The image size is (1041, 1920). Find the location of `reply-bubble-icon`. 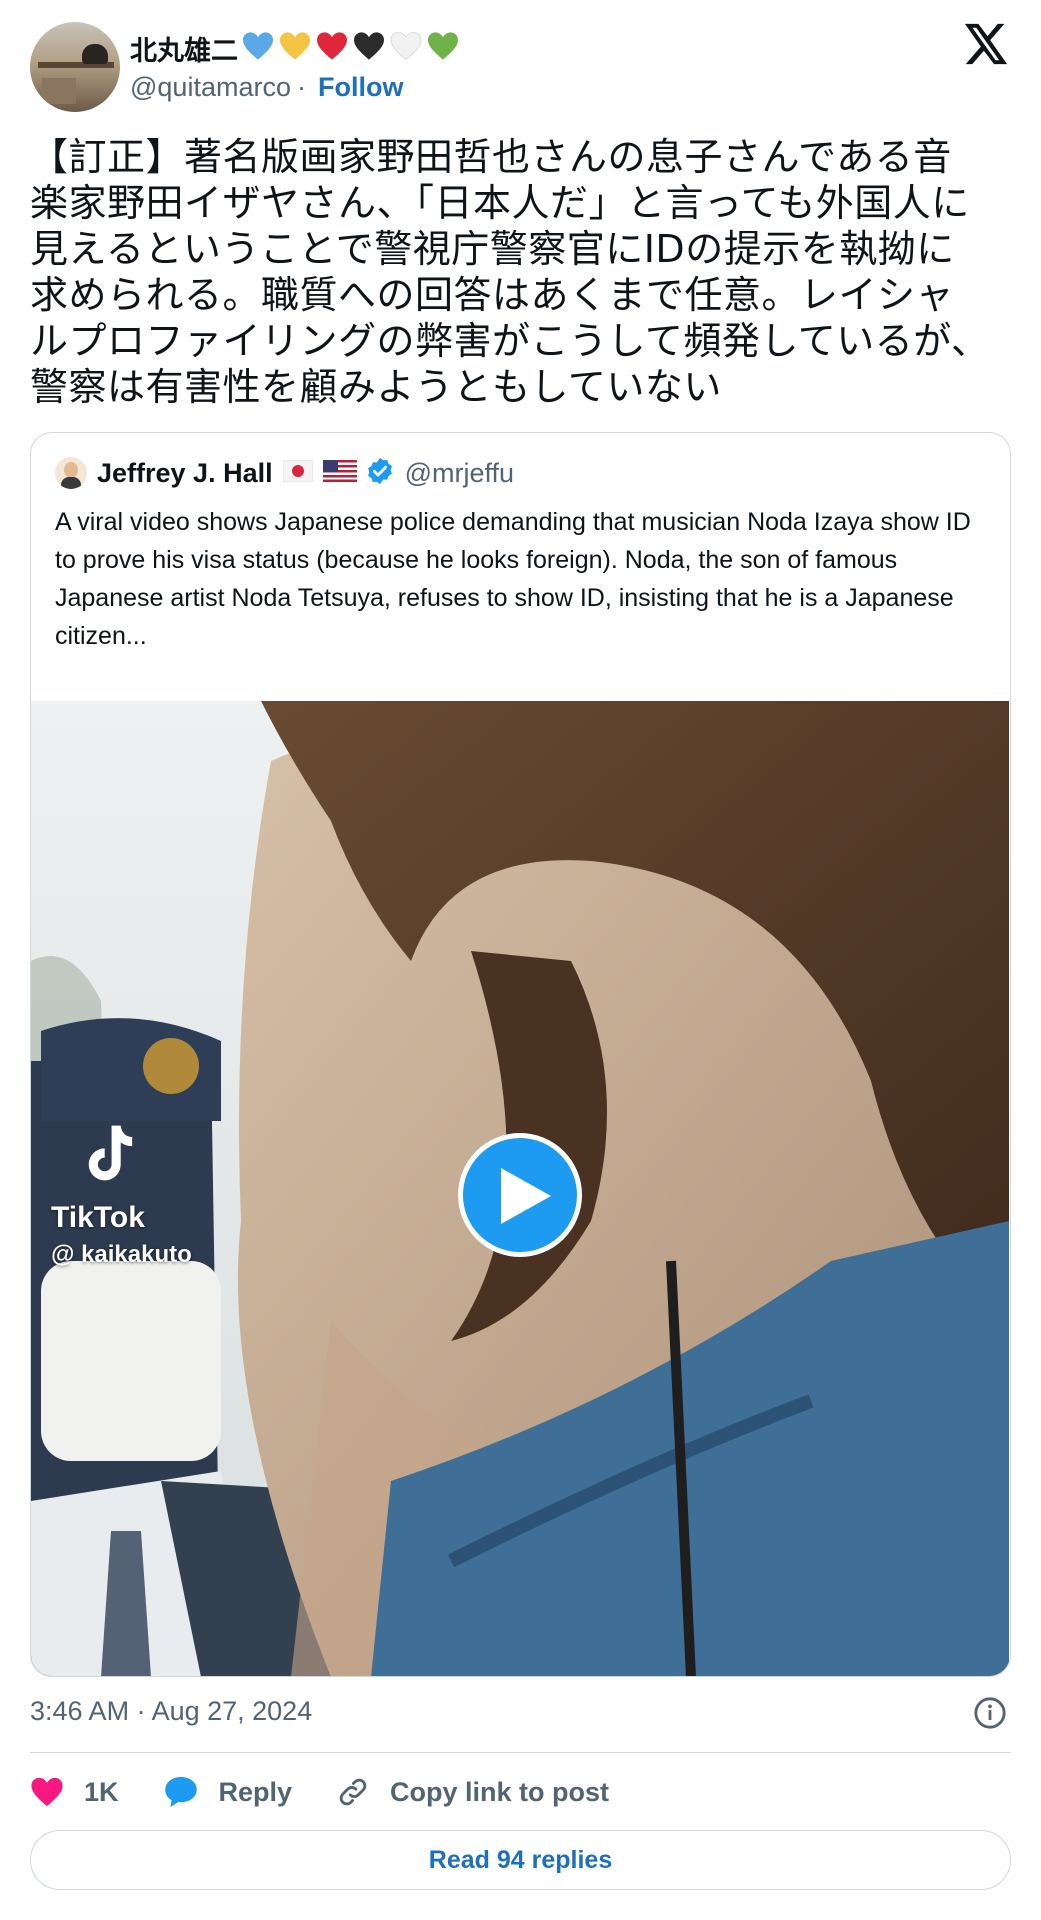

reply-bubble-icon is located at coordinates (181, 1792).